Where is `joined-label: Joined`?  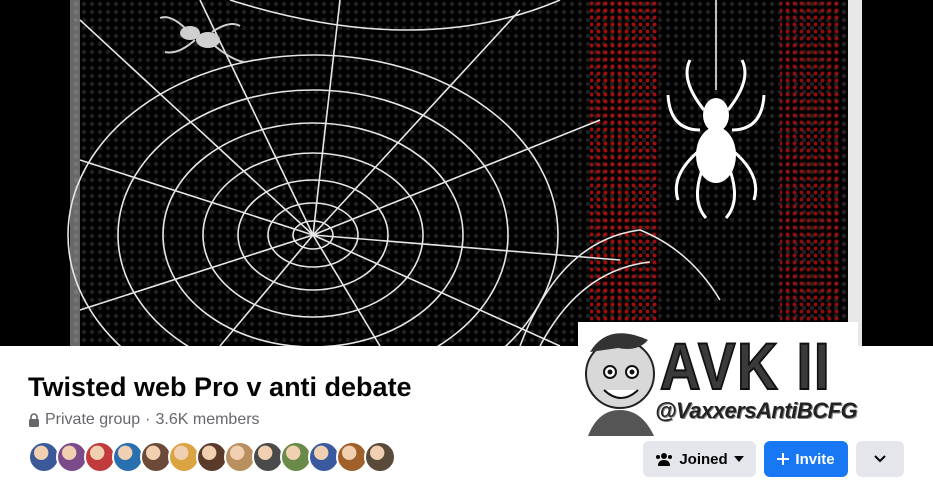 joined-label: Joined is located at coordinates (703, 459).